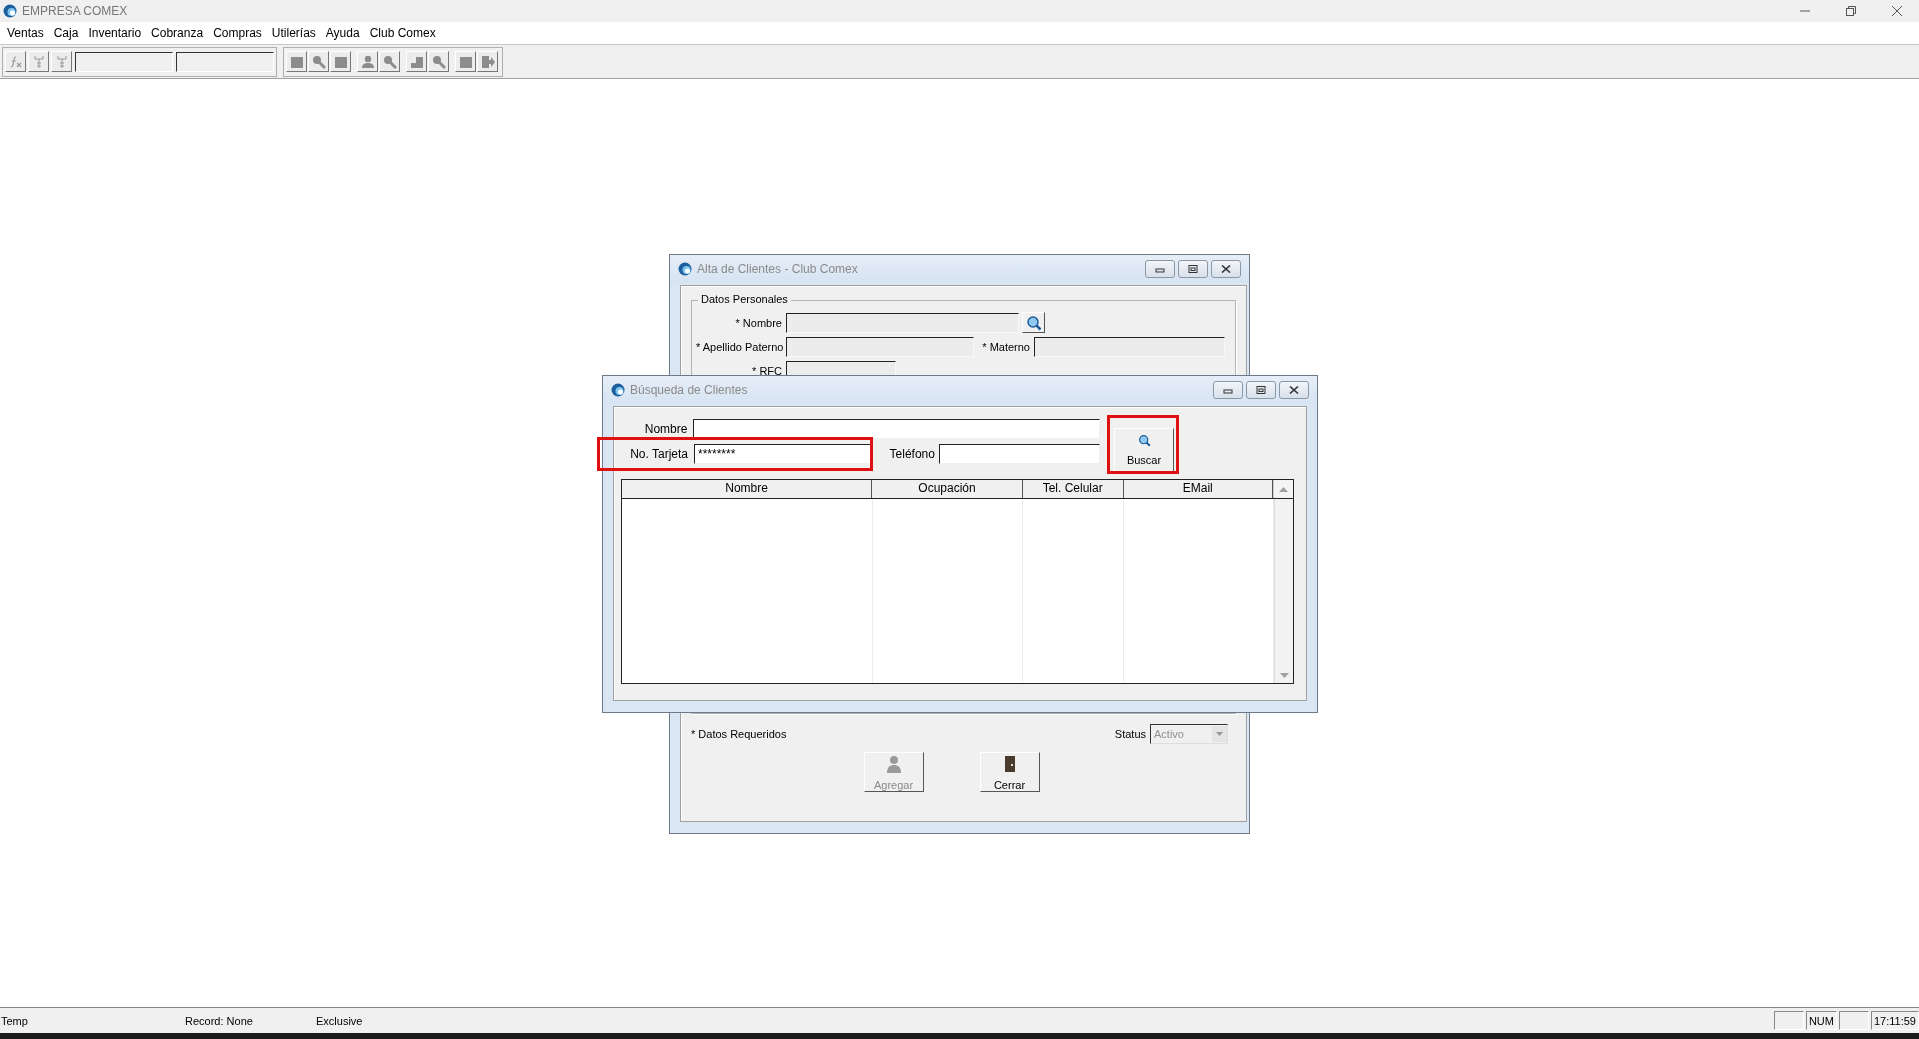  What do you see at coordinates (237, 33) in the screenshot?
I see `menu-item: Compras` at bounding box center [237, 33].